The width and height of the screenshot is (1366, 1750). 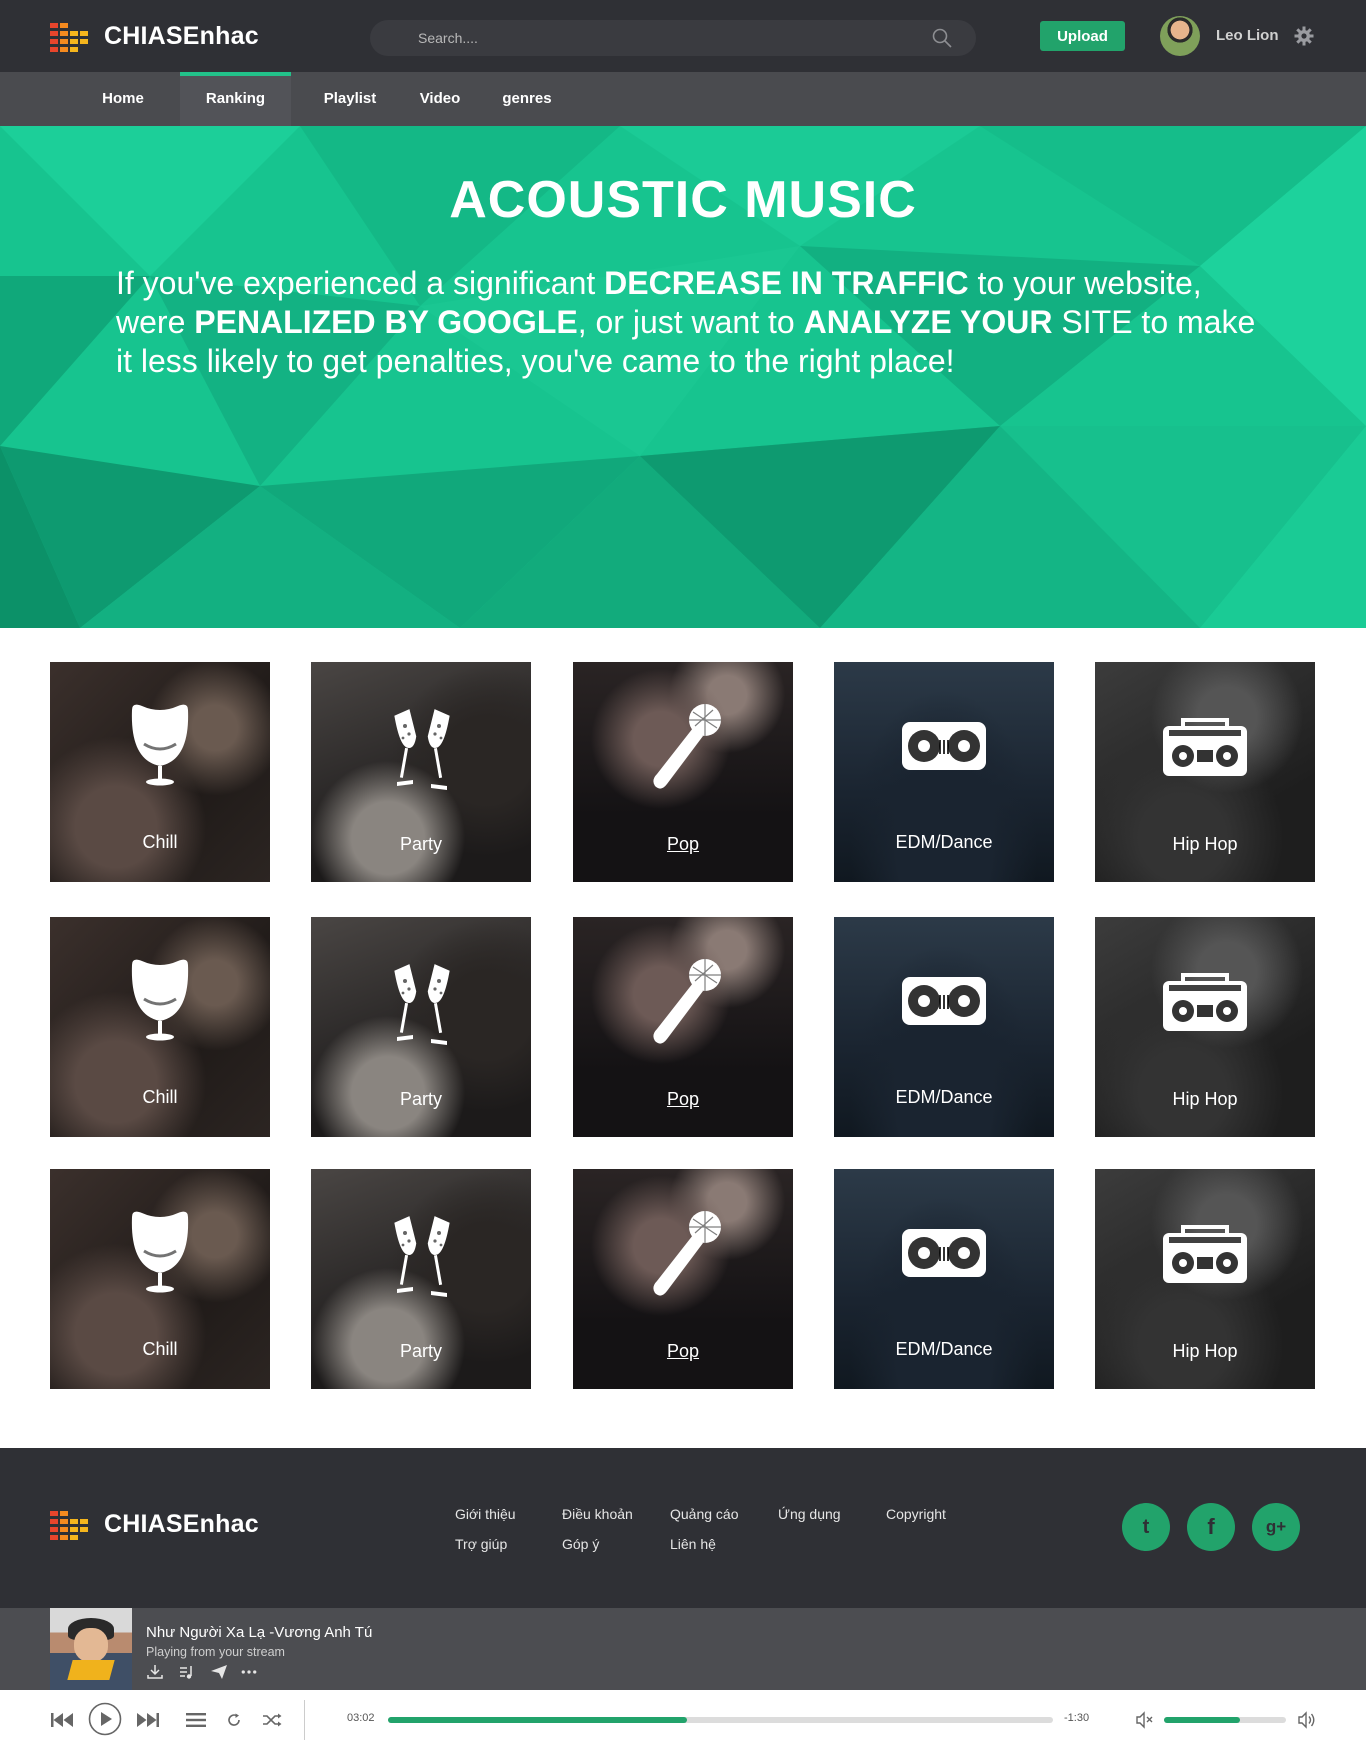 I want to click on genre-tile-label: Chill, so click(x=160, y=842).